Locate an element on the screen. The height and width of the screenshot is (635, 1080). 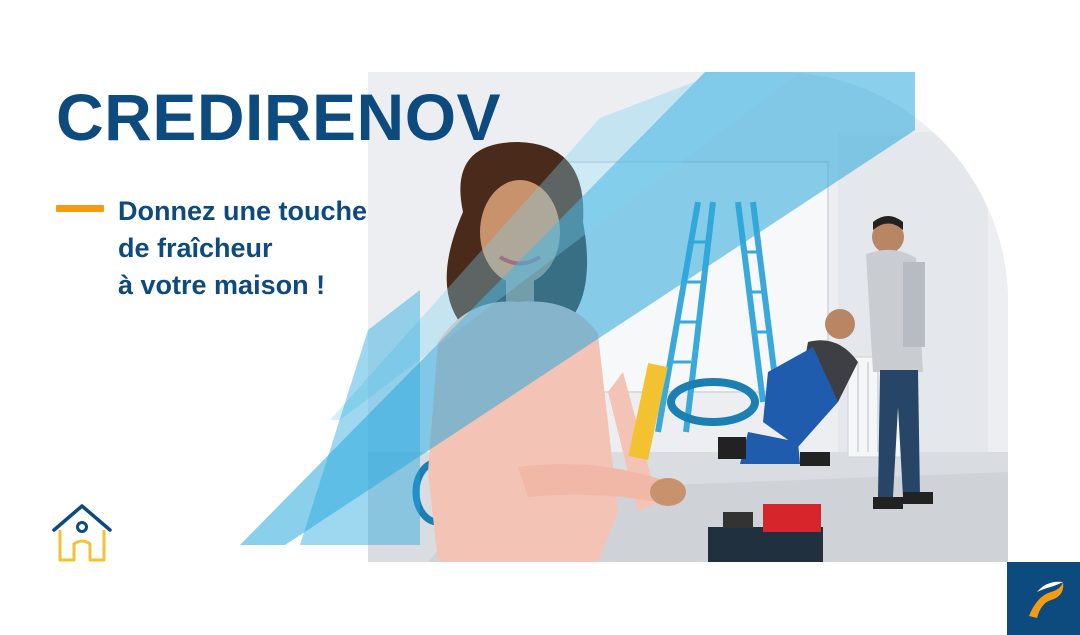
tagline-line-3: à votre maison ! is located at coordinates (222, 285).